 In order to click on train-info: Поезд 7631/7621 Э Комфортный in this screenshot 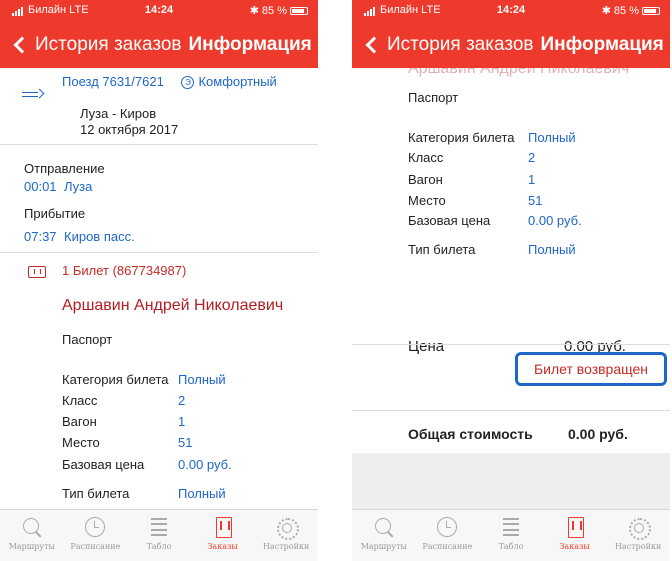, I will do `click(169, 82)`.